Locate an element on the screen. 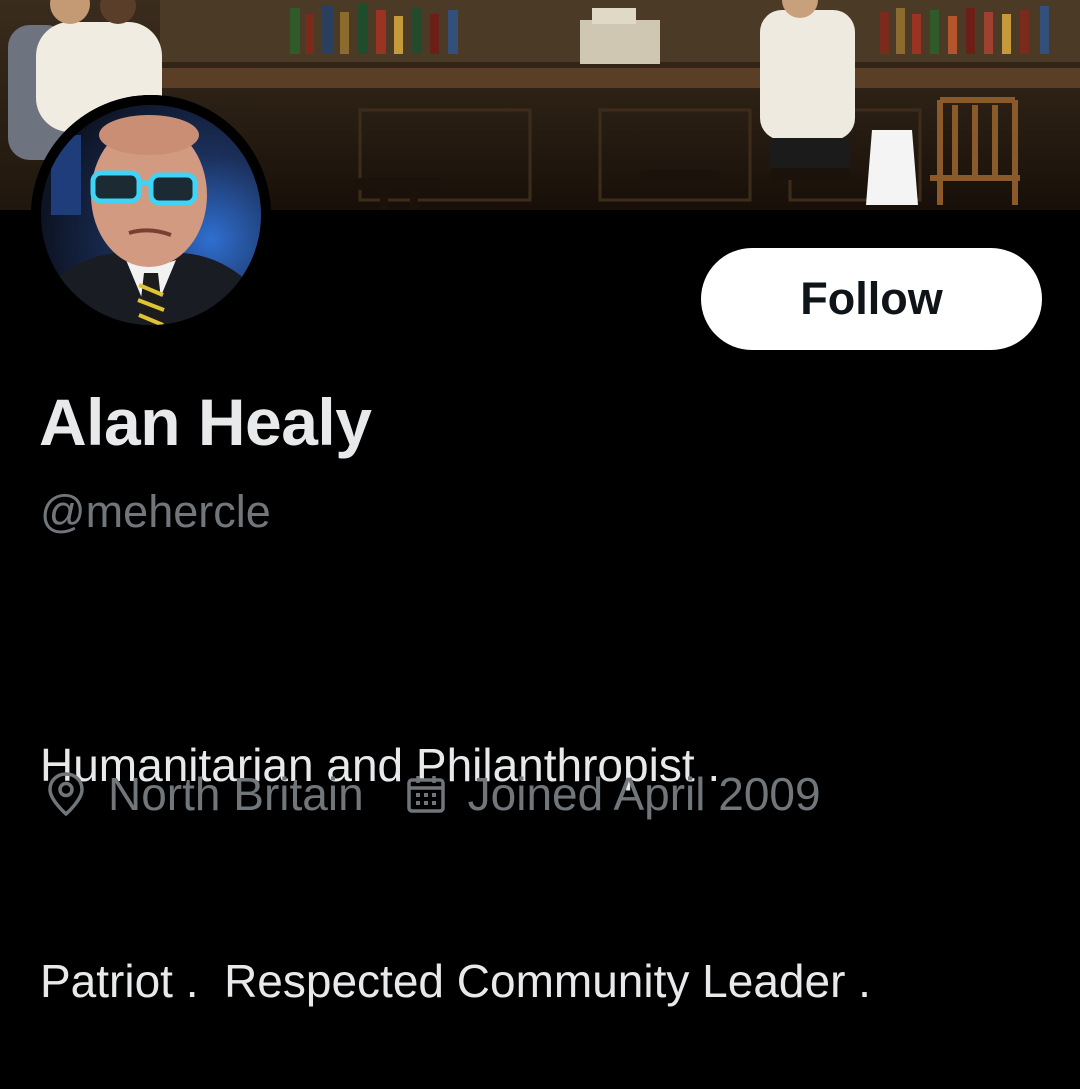 The image size is (1080, 1089). profile-location-text: North Britain is located at coordinates (236, 794).